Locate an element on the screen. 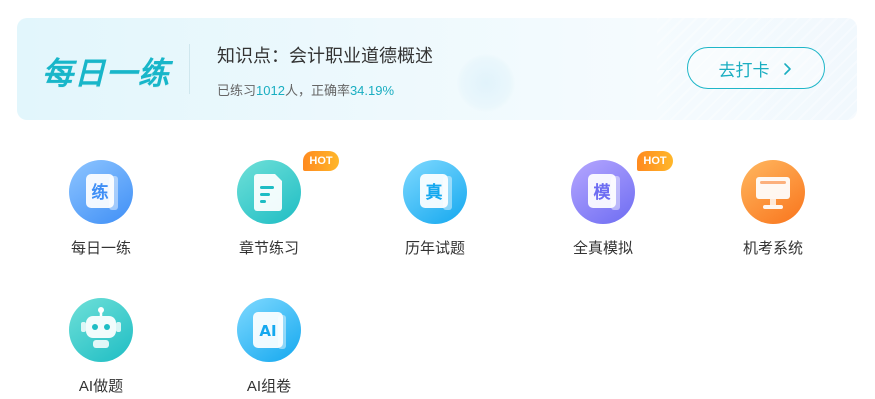 The image size is (875, 399). feature-label: 全真模拟 is located at coordinates (602, 248).